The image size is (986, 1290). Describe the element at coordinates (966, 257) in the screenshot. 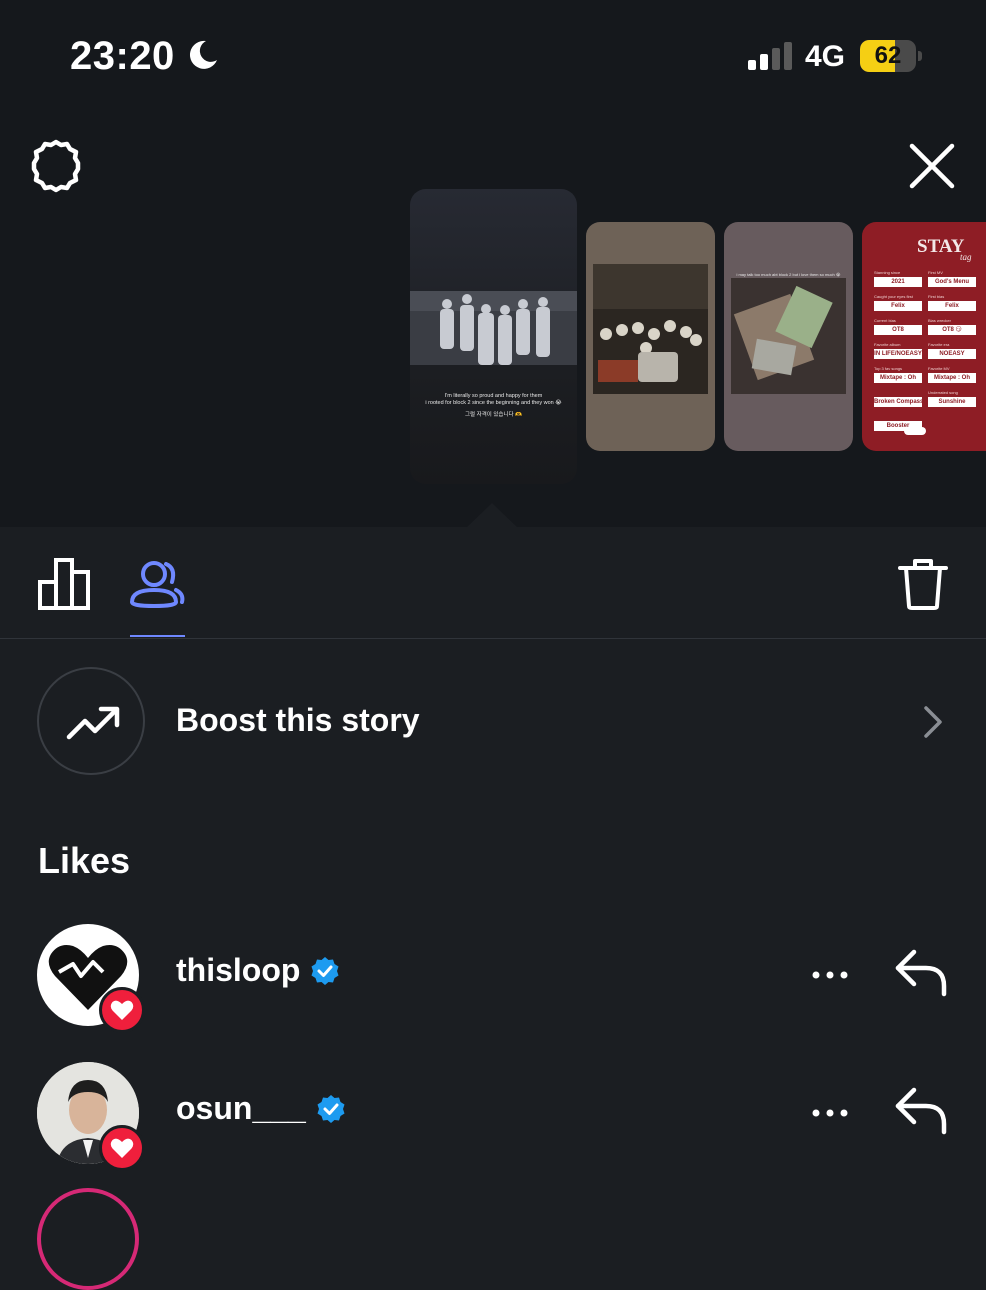

I see `stay-tag-subtitle: tag` at that location.